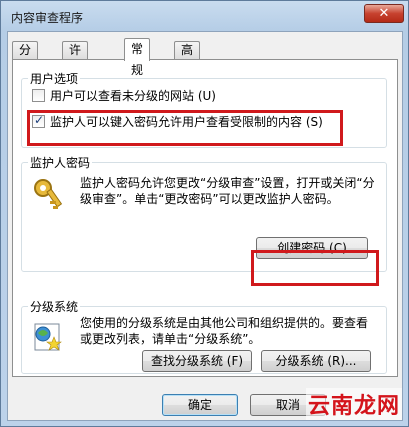 This screenshot has width=409, height=427. What do you see at coordinates (47, 18) in the screenshot?
I see `window-title: 内容审查程序` at bounding box center [47, 18].